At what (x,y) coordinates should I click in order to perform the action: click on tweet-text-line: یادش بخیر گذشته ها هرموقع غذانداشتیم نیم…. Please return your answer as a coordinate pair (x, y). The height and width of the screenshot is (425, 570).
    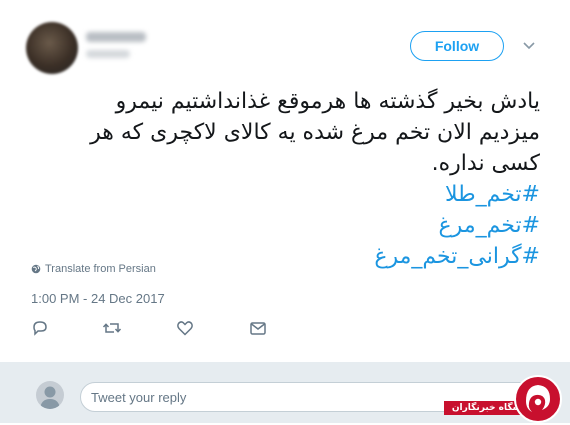
    Looking at the image, I should click on (327, 101).